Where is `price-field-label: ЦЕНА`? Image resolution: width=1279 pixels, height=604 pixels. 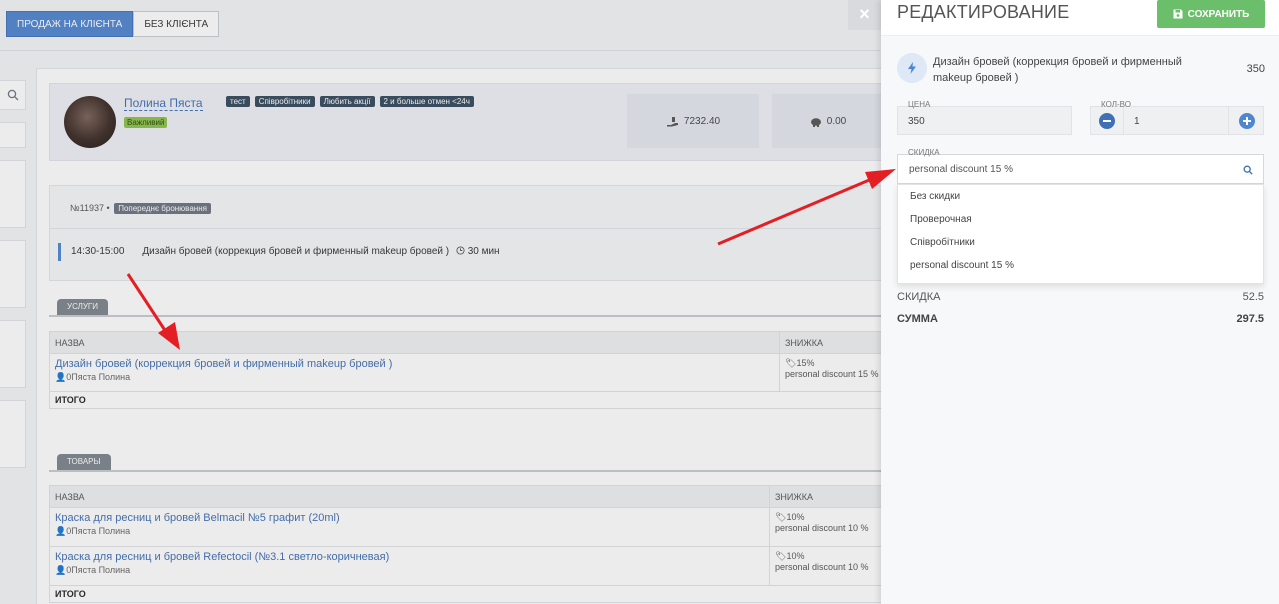 price-field-label: ЦЕНА is located at coordinates (919, 104).